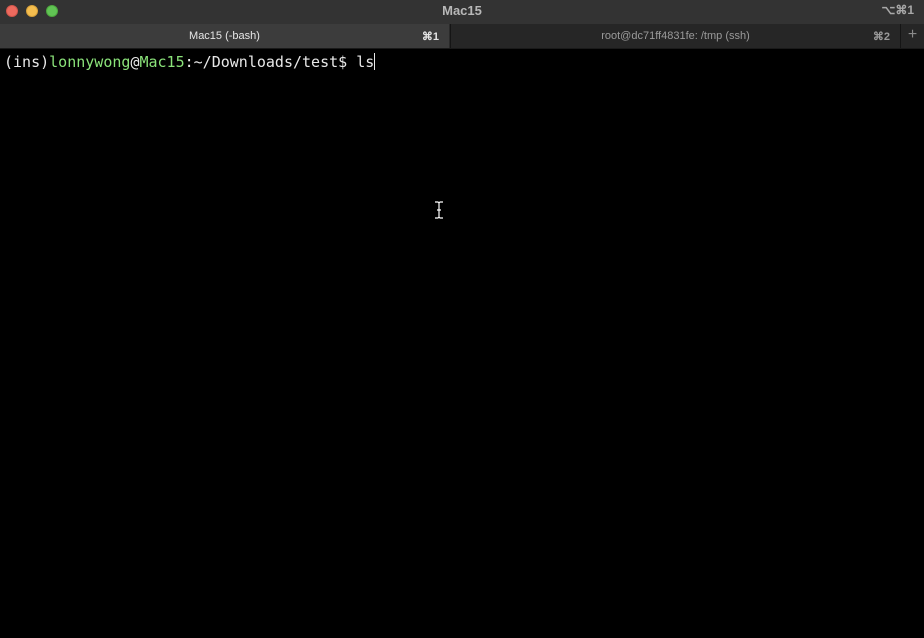  What do you see at coordinates (270, 62) in the screenshot?
I see `prompt-path: :~/Downloads/test$` at bounding box center [270, 62].